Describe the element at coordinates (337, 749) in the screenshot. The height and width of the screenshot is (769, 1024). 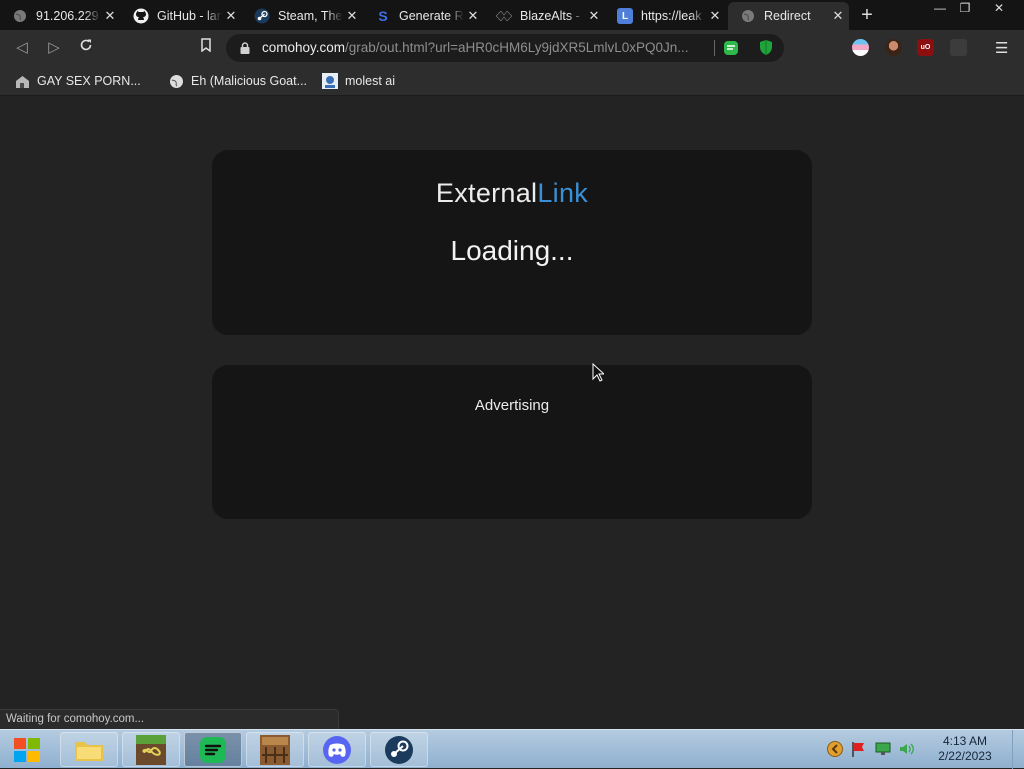
I see `discord-icon` at that location.